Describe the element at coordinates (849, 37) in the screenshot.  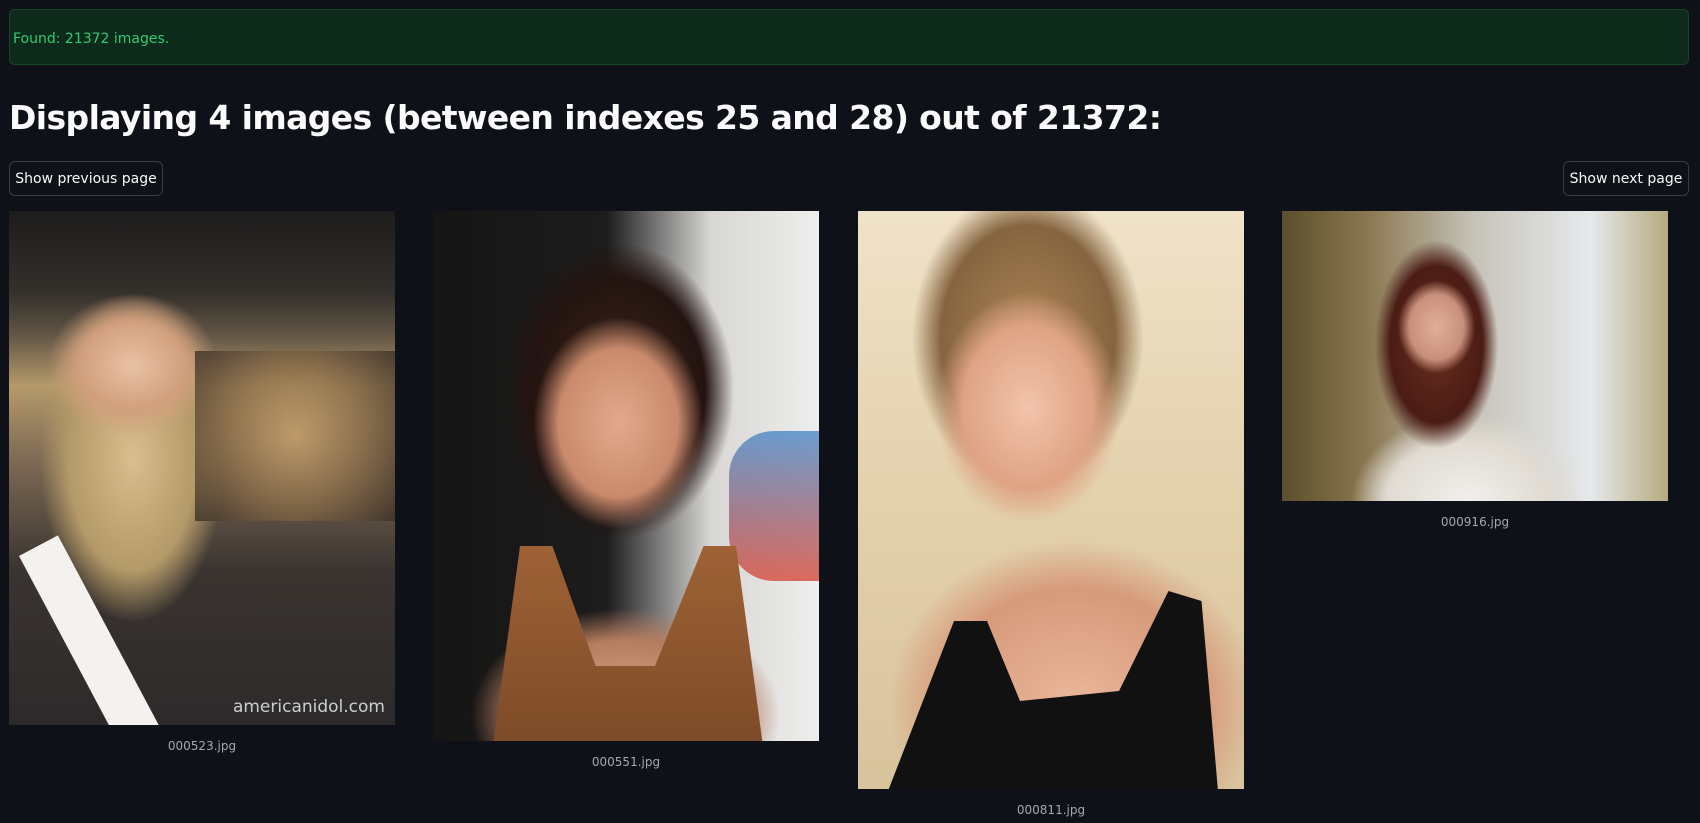
I see `success-alert: Found: 21372 images.` at that location.